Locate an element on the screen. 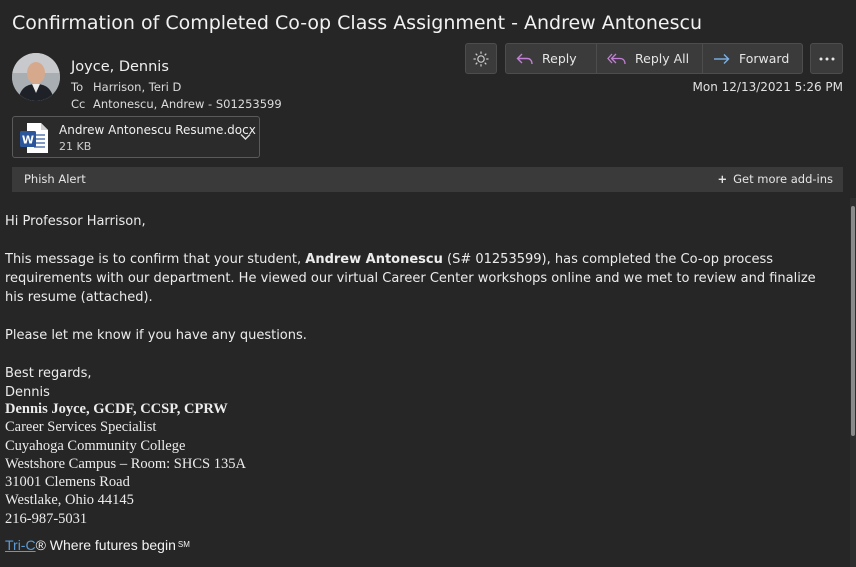 This screenshot has width=856, height=567. attachment-size: 21 KB is located at coordinates (75, 146).